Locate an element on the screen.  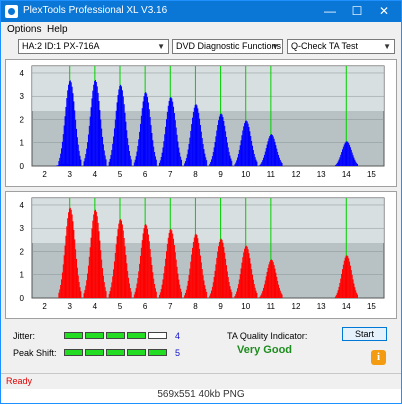
bottom-chart-x-tick-label: 13 is located at coordinates (321, 306).